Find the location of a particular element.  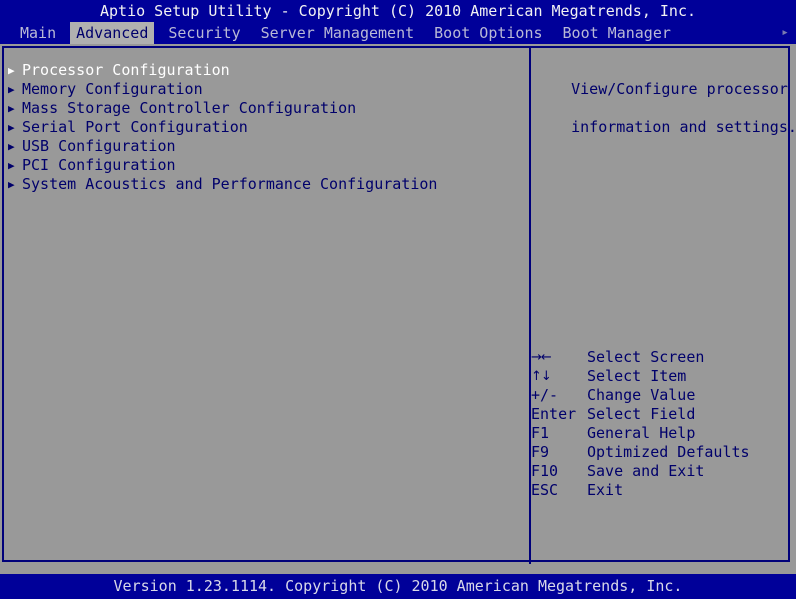

help-line-2: information and settings. is located at coordinates (683, 127).